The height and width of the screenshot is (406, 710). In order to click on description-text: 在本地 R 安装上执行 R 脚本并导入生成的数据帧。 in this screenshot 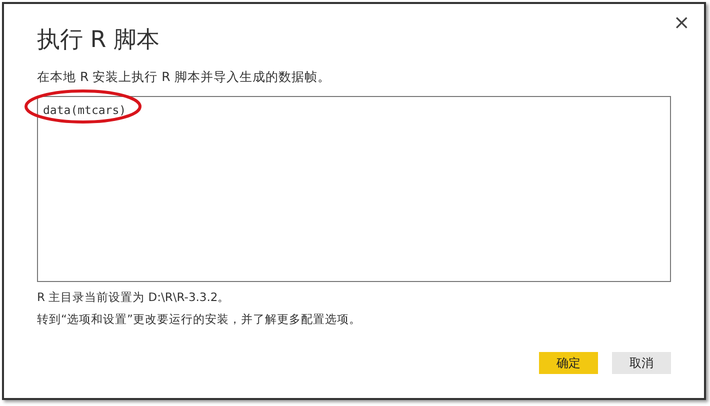, I will do `click(184, 77)`.